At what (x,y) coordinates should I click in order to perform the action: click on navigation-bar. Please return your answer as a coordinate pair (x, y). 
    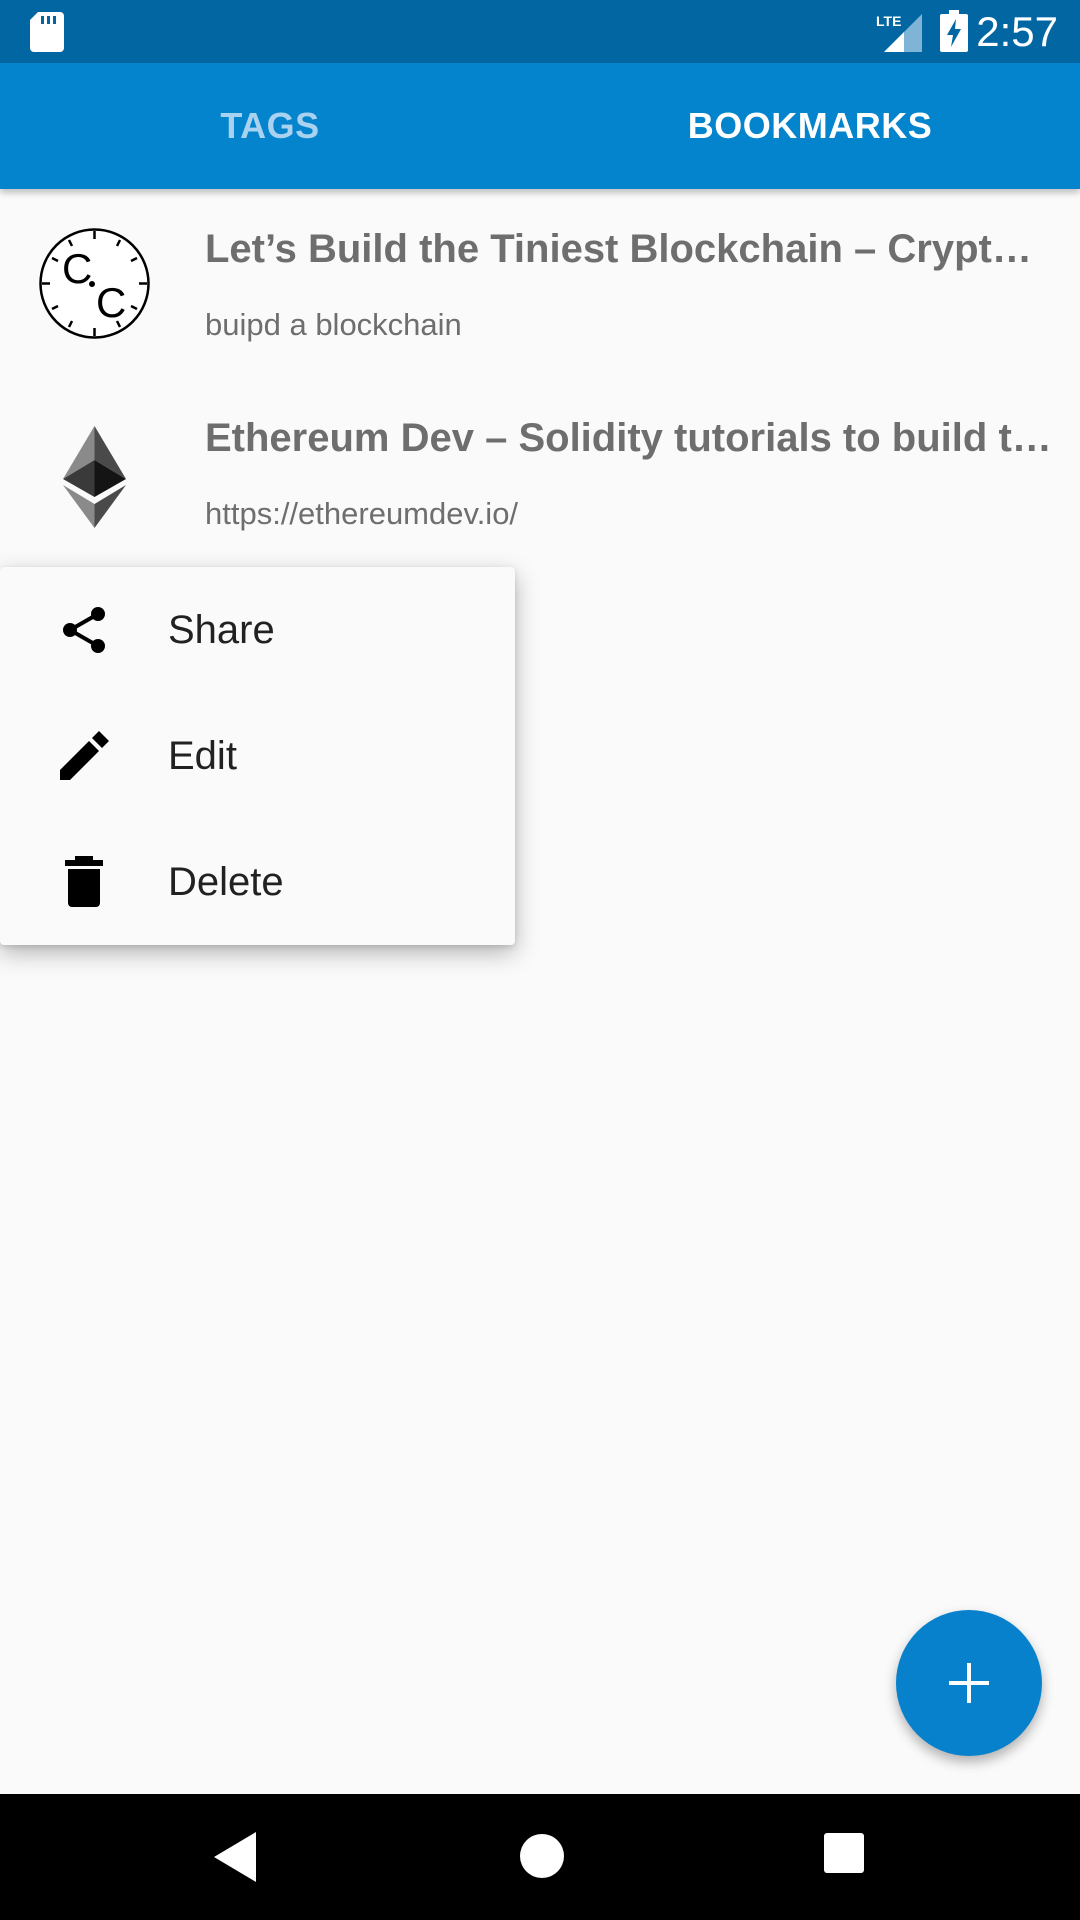
    Looking at the image, I should click on (540, 1857).